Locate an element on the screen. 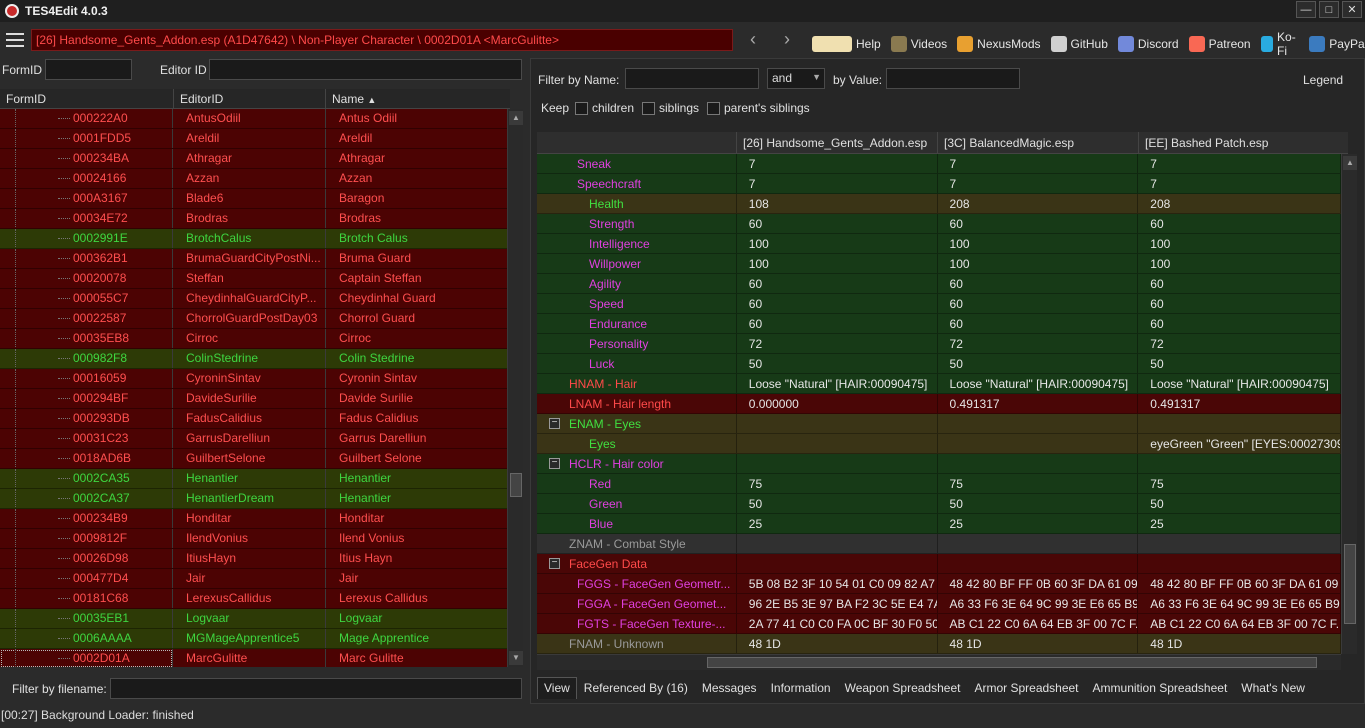 The height and width of the screenshot is (728, 1365). tab-weapon-spreadsheet: Weapon Spreadsheet is located at coordinates (903, 688).